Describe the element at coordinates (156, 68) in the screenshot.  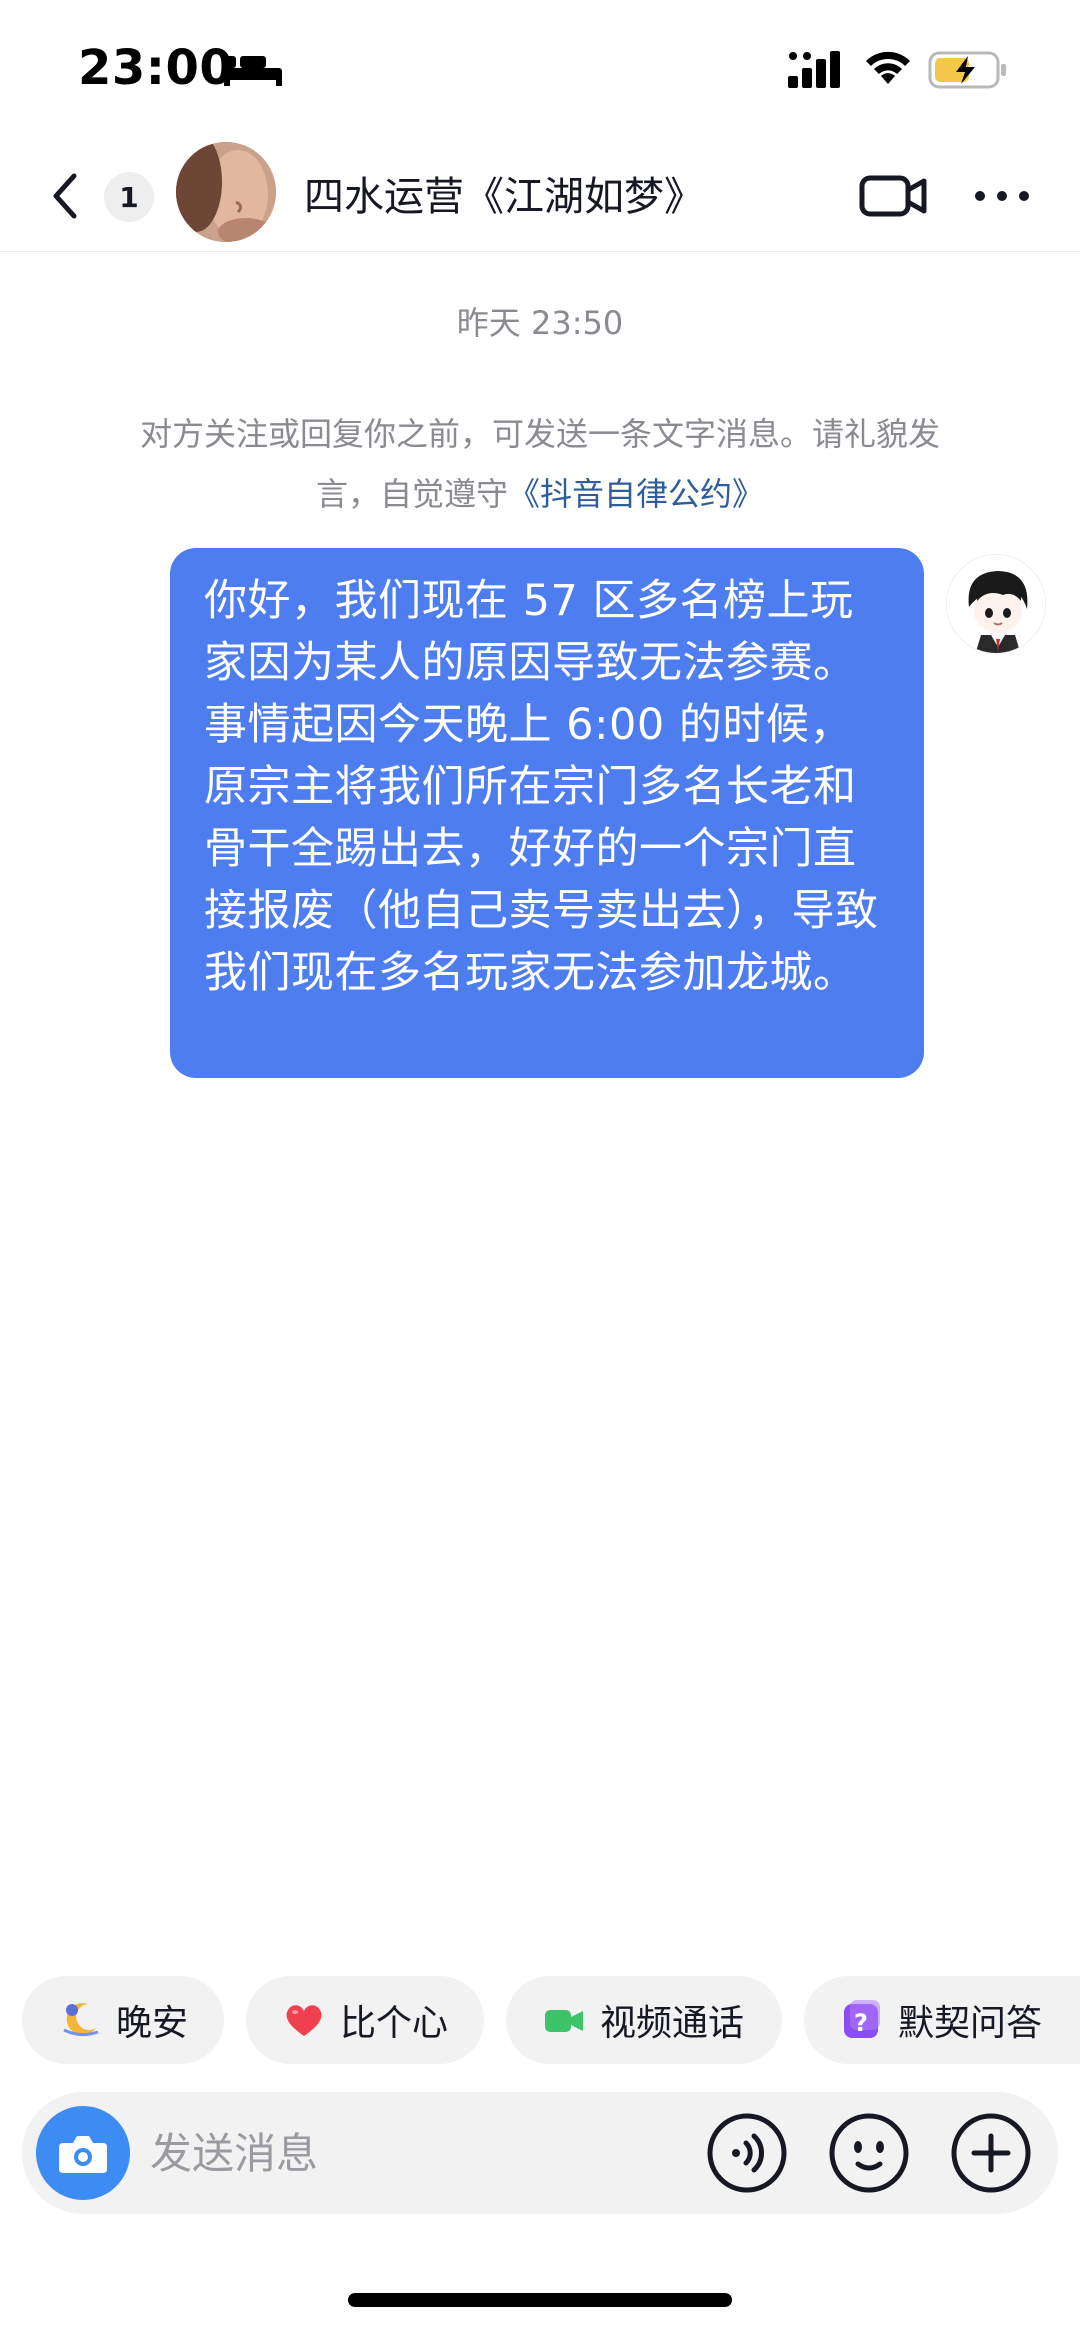
I see `status-time: 23:00` at that location.